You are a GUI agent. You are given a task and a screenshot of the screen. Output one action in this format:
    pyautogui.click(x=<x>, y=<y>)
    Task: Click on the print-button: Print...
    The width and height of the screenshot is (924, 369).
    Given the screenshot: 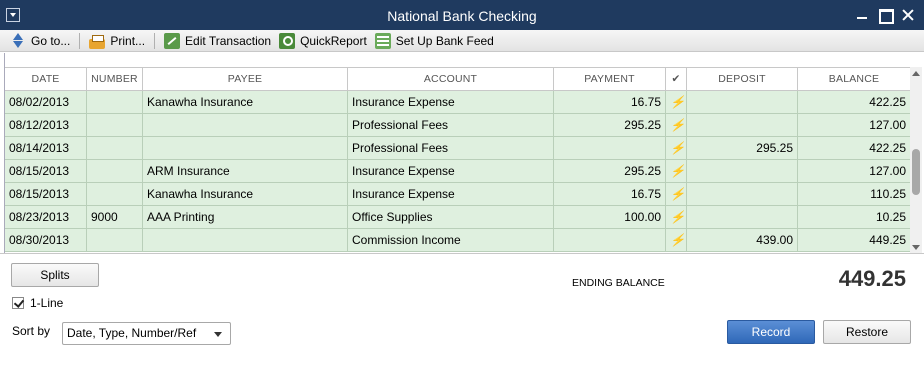 What is the action you would take?
    pyautogui.click(x=117, y=41)
    